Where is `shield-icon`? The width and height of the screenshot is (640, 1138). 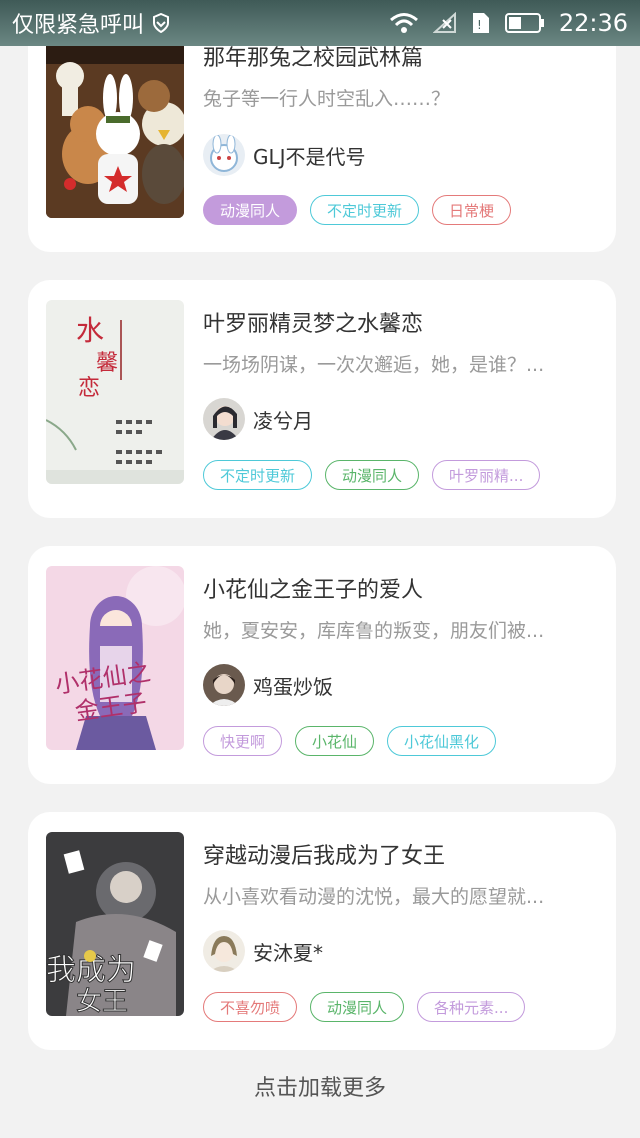 shield-icon is located at coordinates (161, 23).